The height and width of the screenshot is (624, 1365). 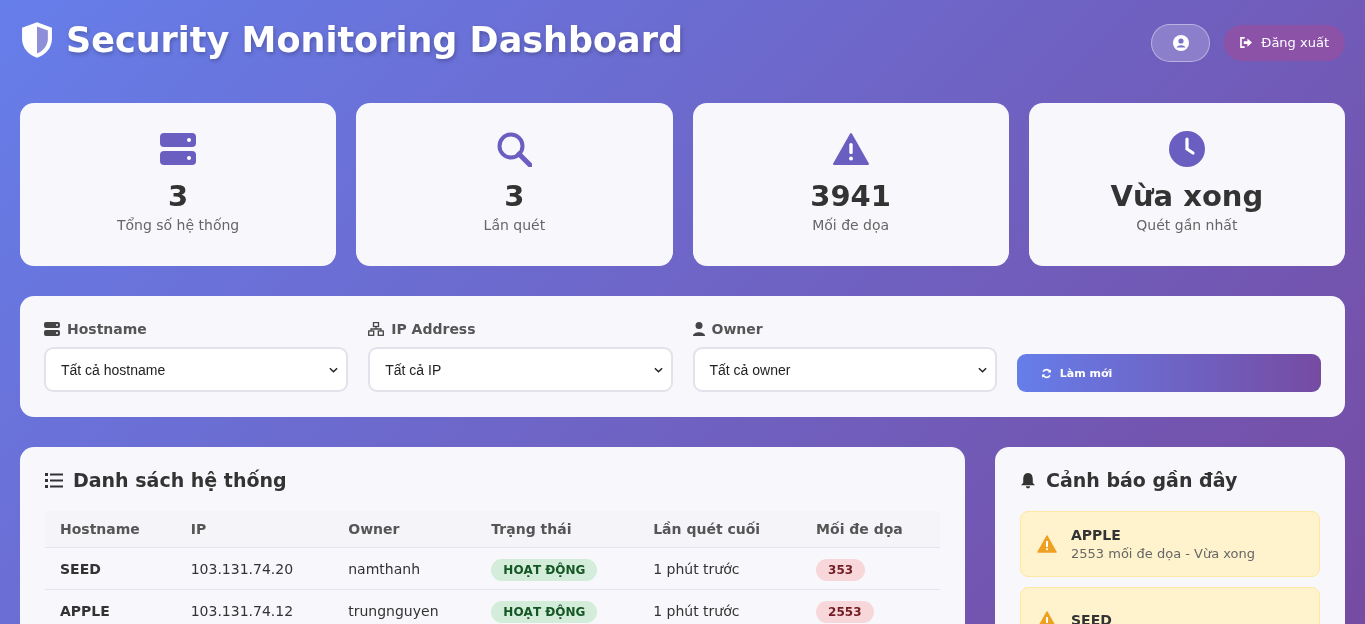 What do you see at coordinates (405, 606) in the screenshot?
I see `table-cell: trungnguyen` at bounding box center [405, 606].